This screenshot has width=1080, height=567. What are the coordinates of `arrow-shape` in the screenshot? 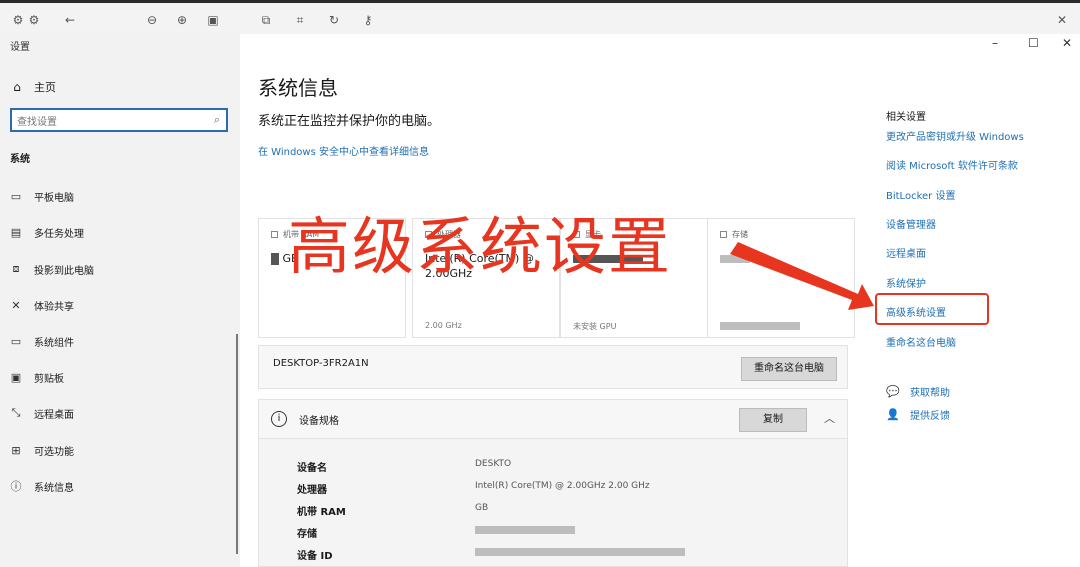 It's located at (802, 276).